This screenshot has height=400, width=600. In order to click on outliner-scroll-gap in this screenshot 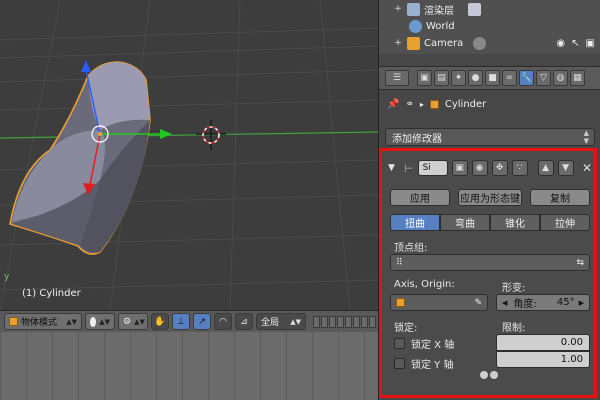, I will do `click(489, 60)`.